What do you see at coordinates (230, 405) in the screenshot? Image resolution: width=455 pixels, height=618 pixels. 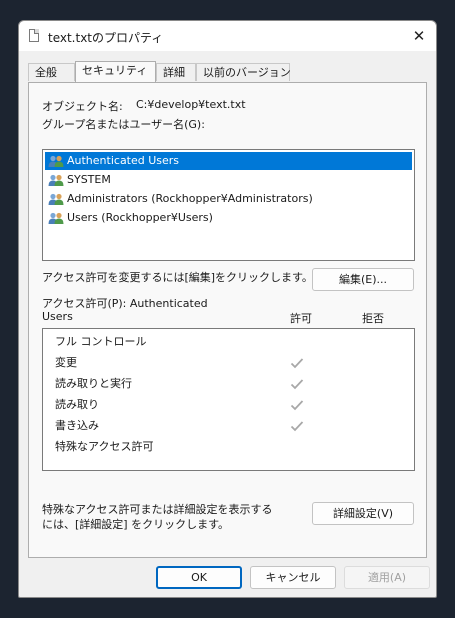 I see `permission-row: 読み取り` at bounding box center [230, 405].